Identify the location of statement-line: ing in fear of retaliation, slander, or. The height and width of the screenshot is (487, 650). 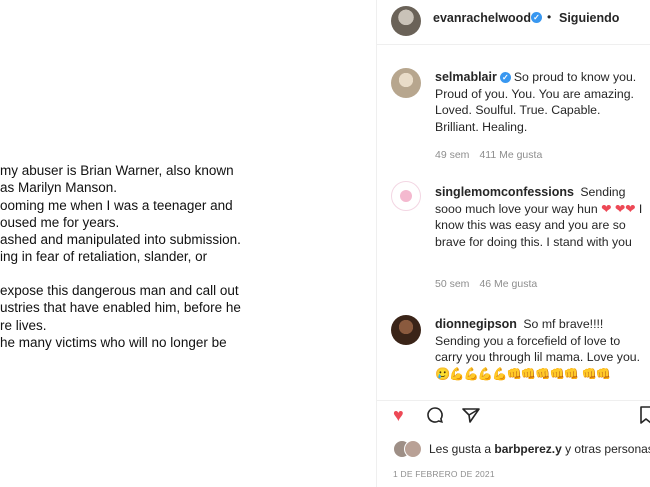
(104, 256).